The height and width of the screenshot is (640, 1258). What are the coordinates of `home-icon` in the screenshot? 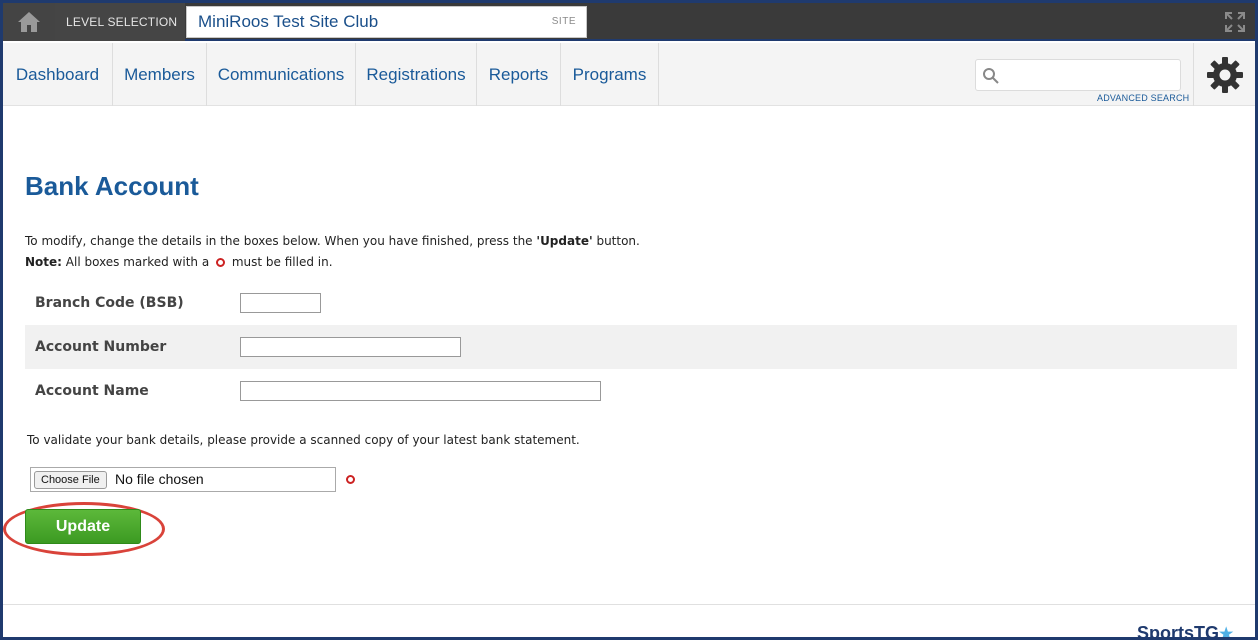 It's located at (29, 22).